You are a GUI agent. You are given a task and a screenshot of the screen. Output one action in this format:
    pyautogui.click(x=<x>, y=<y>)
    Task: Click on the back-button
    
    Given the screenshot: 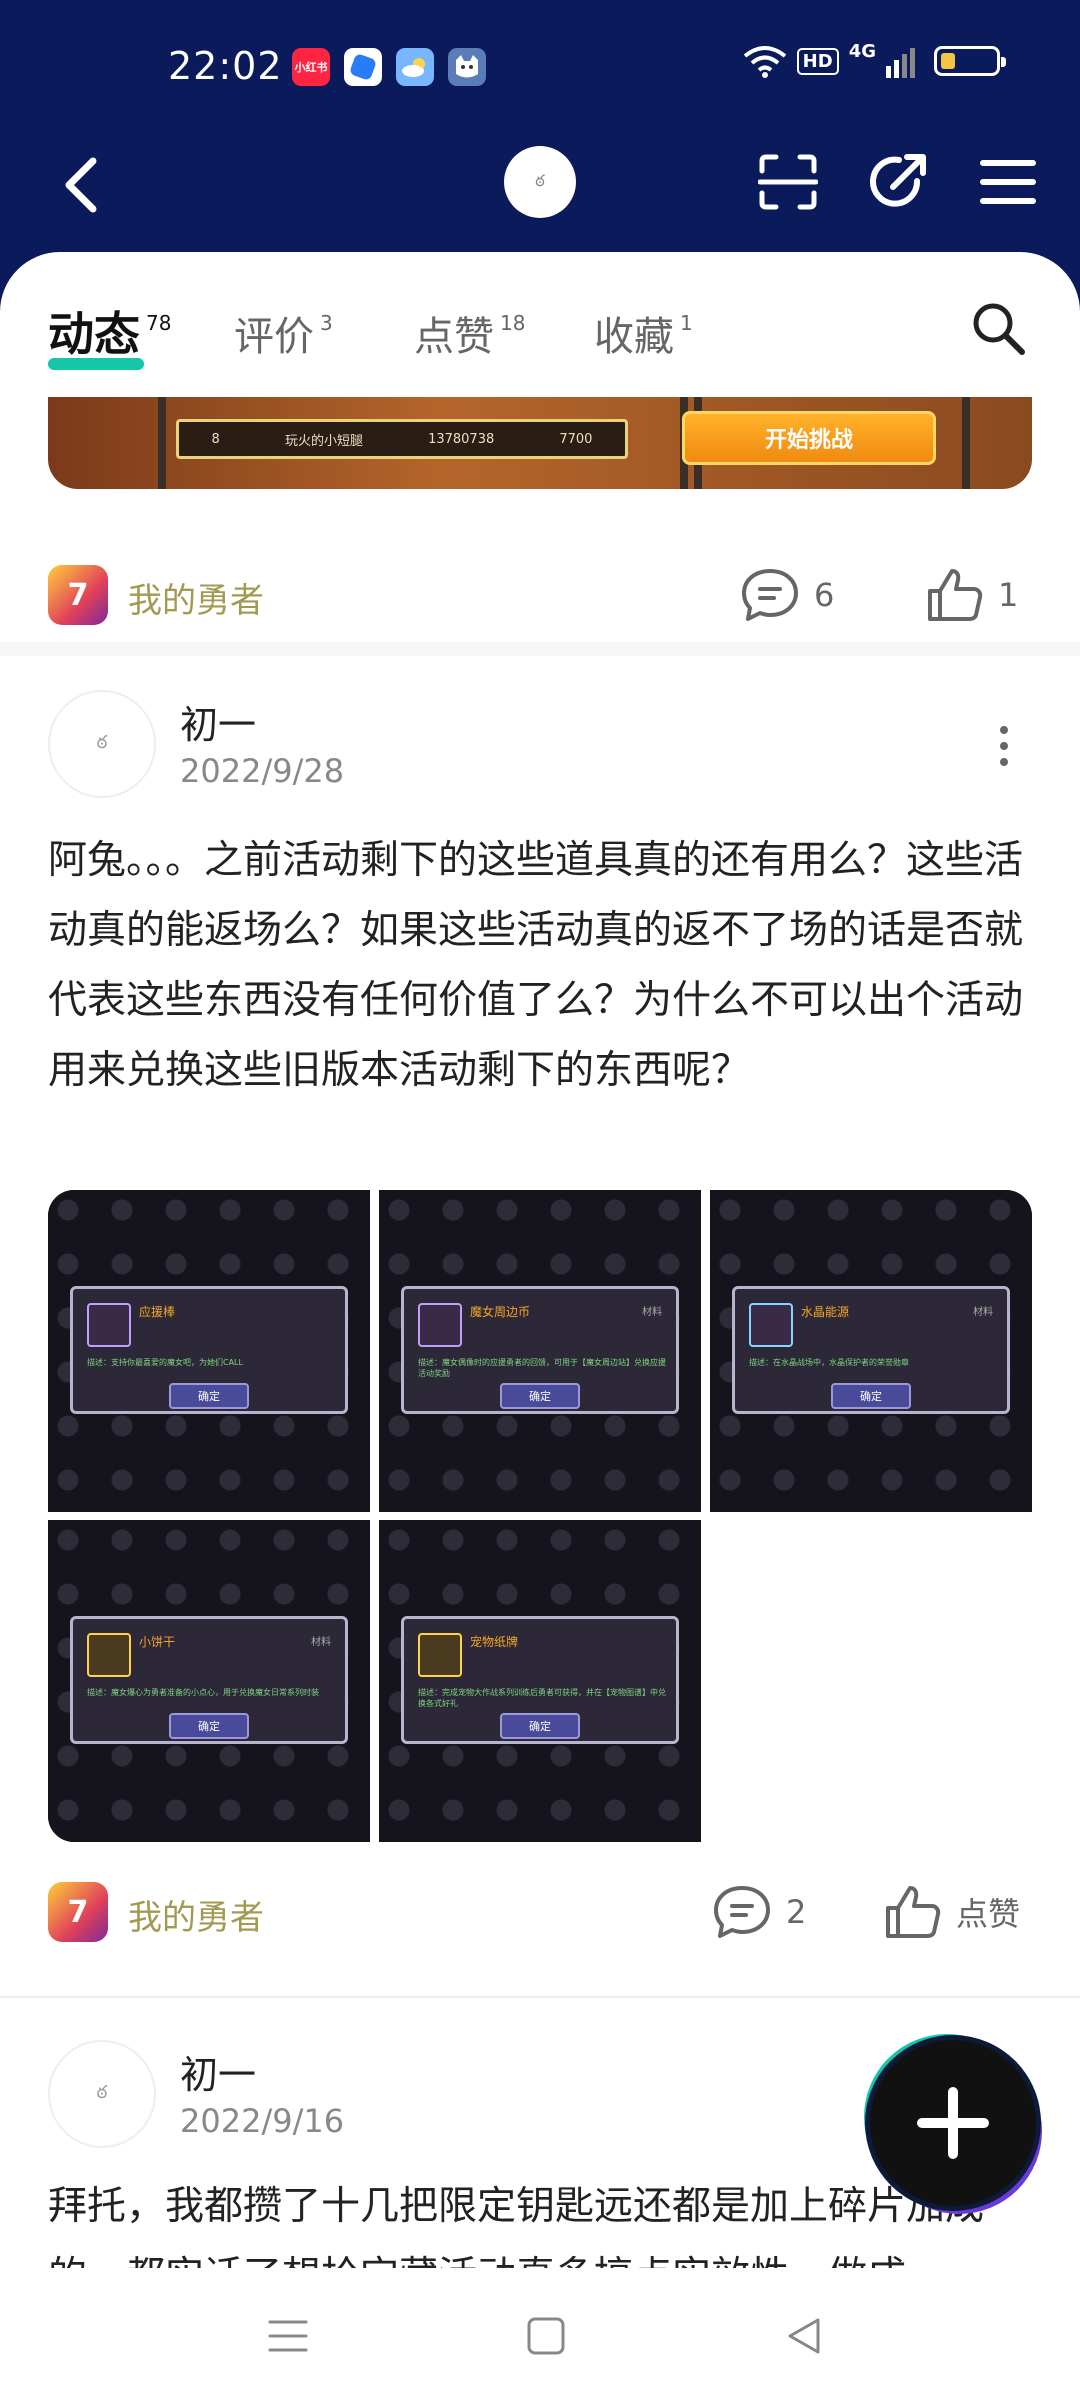 What is the action you would take?
    pyautogui.click(x=80, y=185)
    